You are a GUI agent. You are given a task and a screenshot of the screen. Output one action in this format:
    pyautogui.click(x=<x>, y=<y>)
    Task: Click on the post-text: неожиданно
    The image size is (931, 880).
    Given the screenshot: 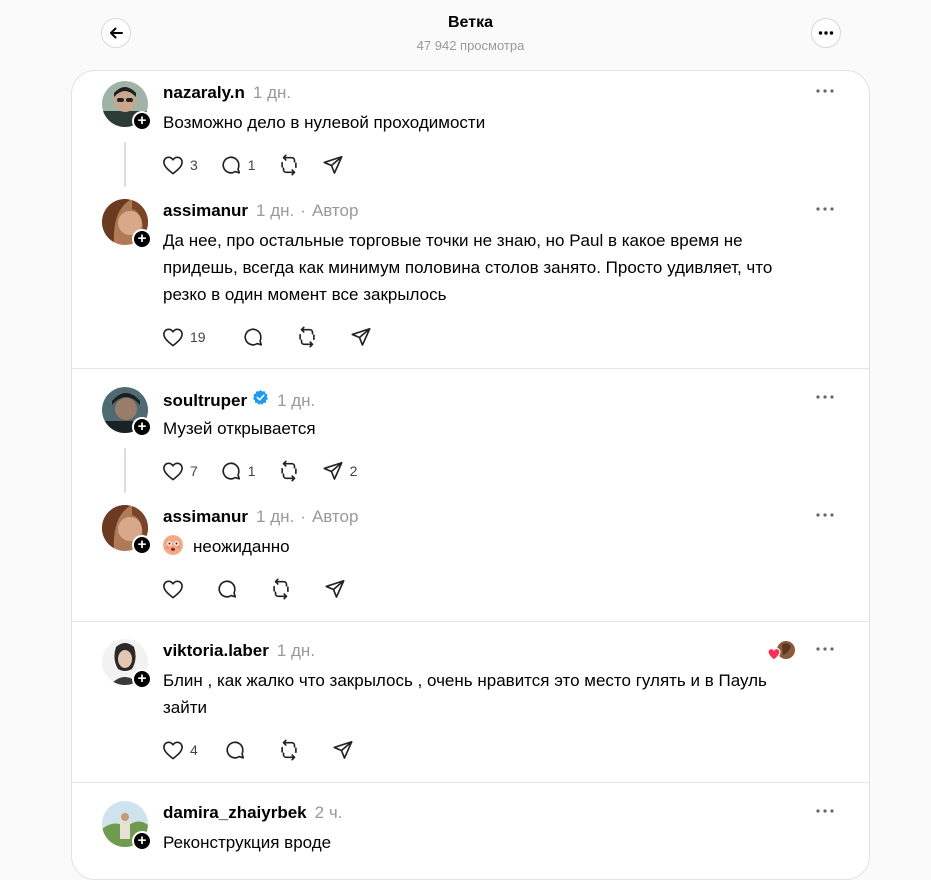 What is the action you would take?
    pyautogui.click(x=241, y=546)
    